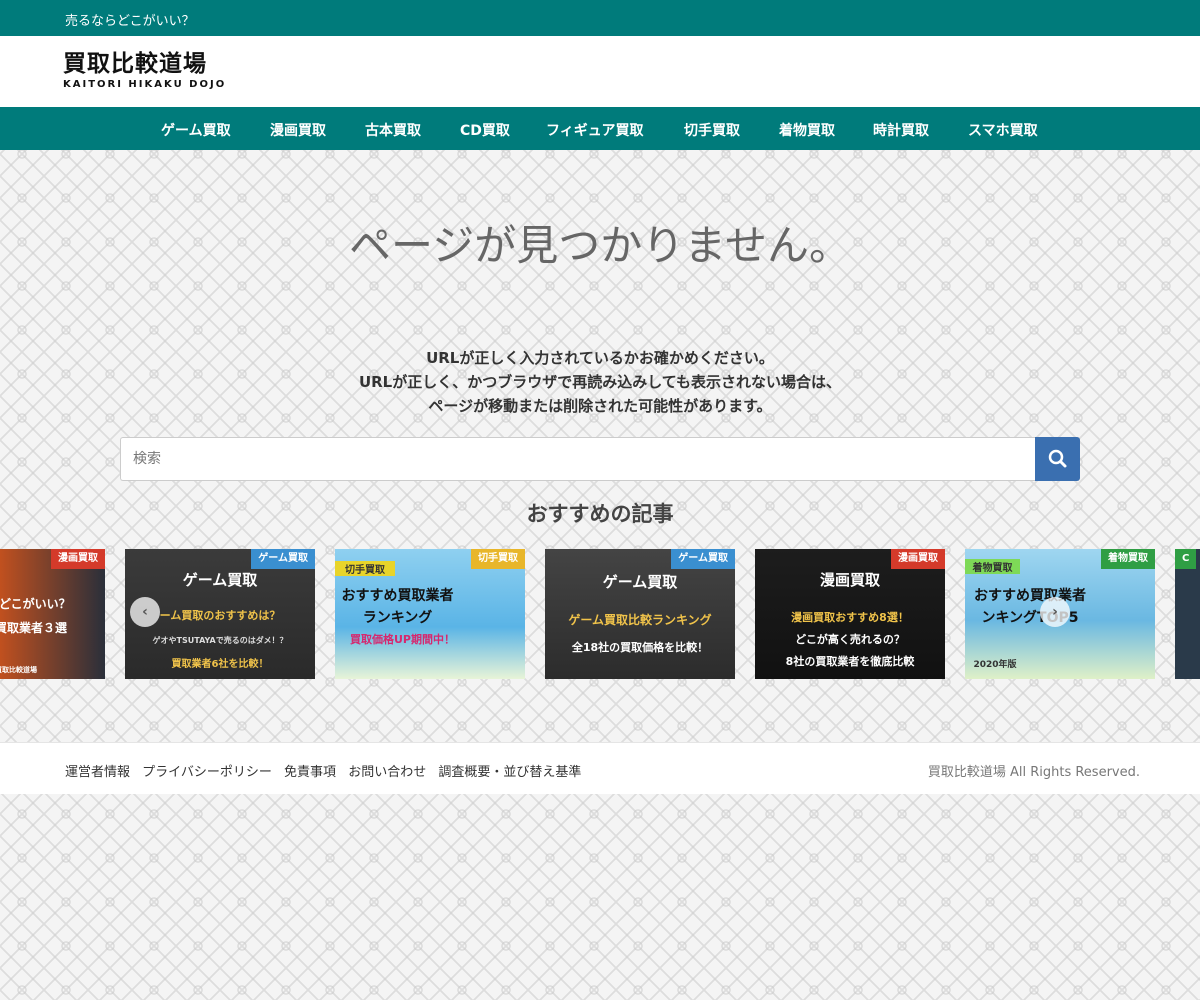 The height and width of the screenshot is (1000, 1200). I want to click on message-line: URLが正しく、かつブラウザで再読み込みしても表示されない場合は、, so click(600, 382).